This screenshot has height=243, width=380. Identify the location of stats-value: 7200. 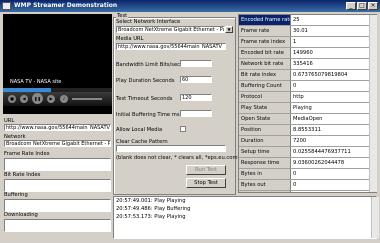
(300, 141).